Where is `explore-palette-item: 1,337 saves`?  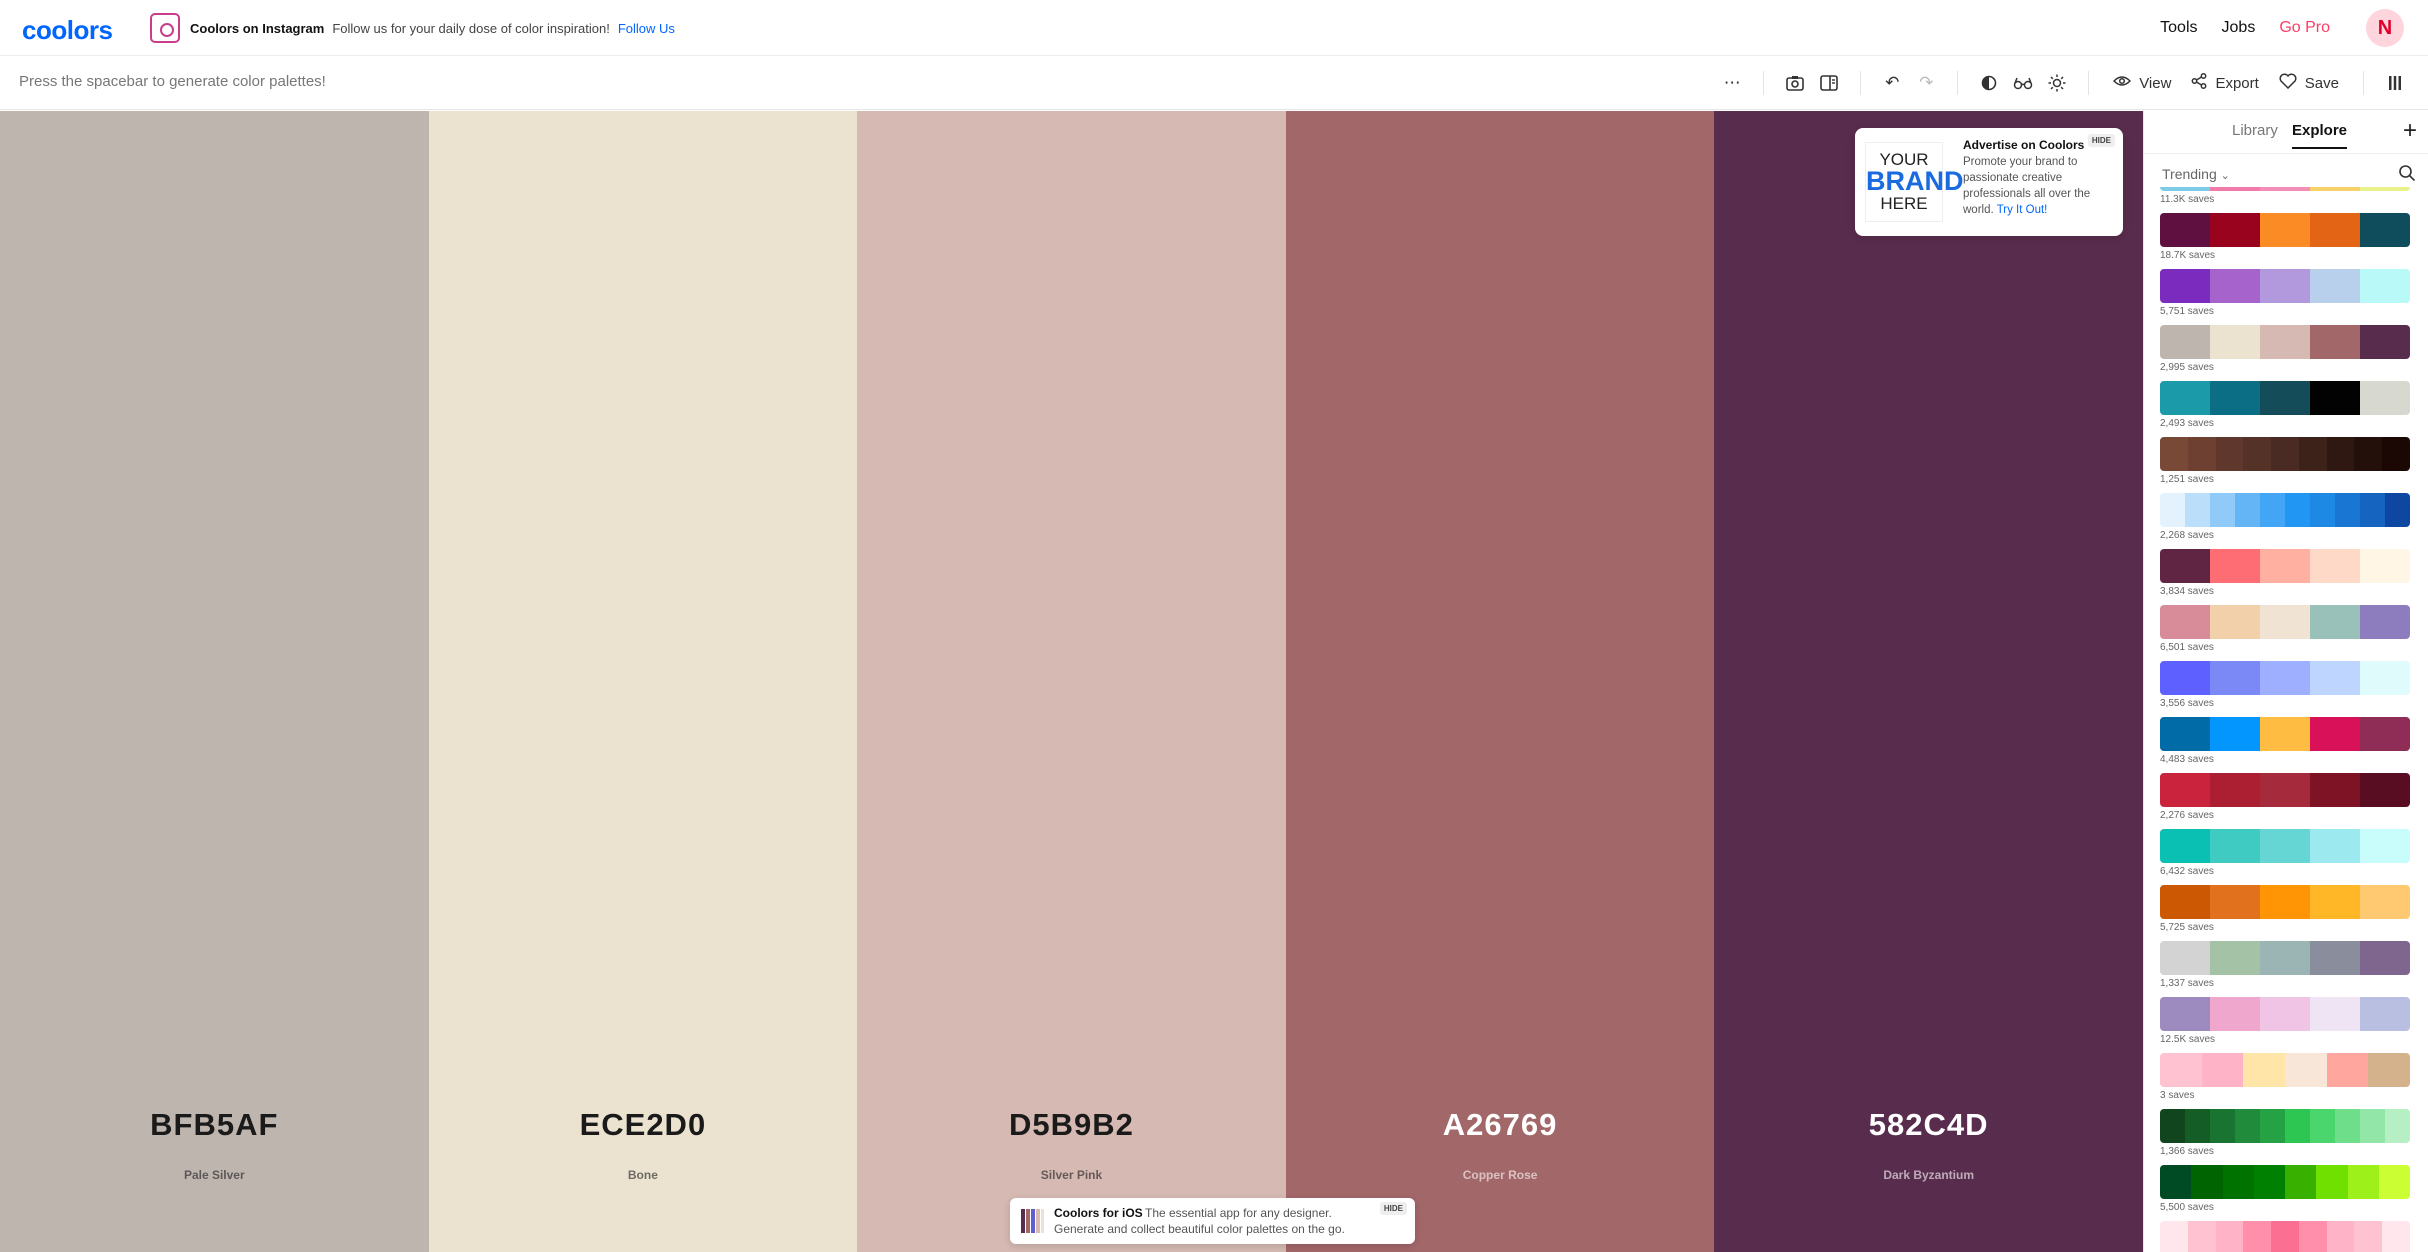 explore-palette-item: 1,337 saves is located at coordinates (2285, 969).